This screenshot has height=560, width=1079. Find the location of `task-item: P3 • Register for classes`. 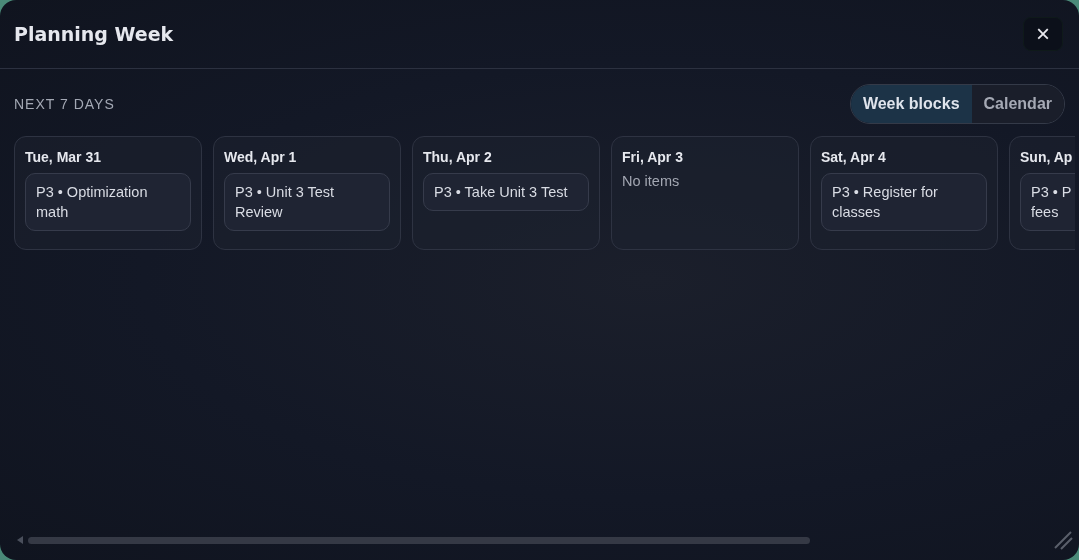

task-item: P3 • Register for classes is located at coordinates (904, 202).